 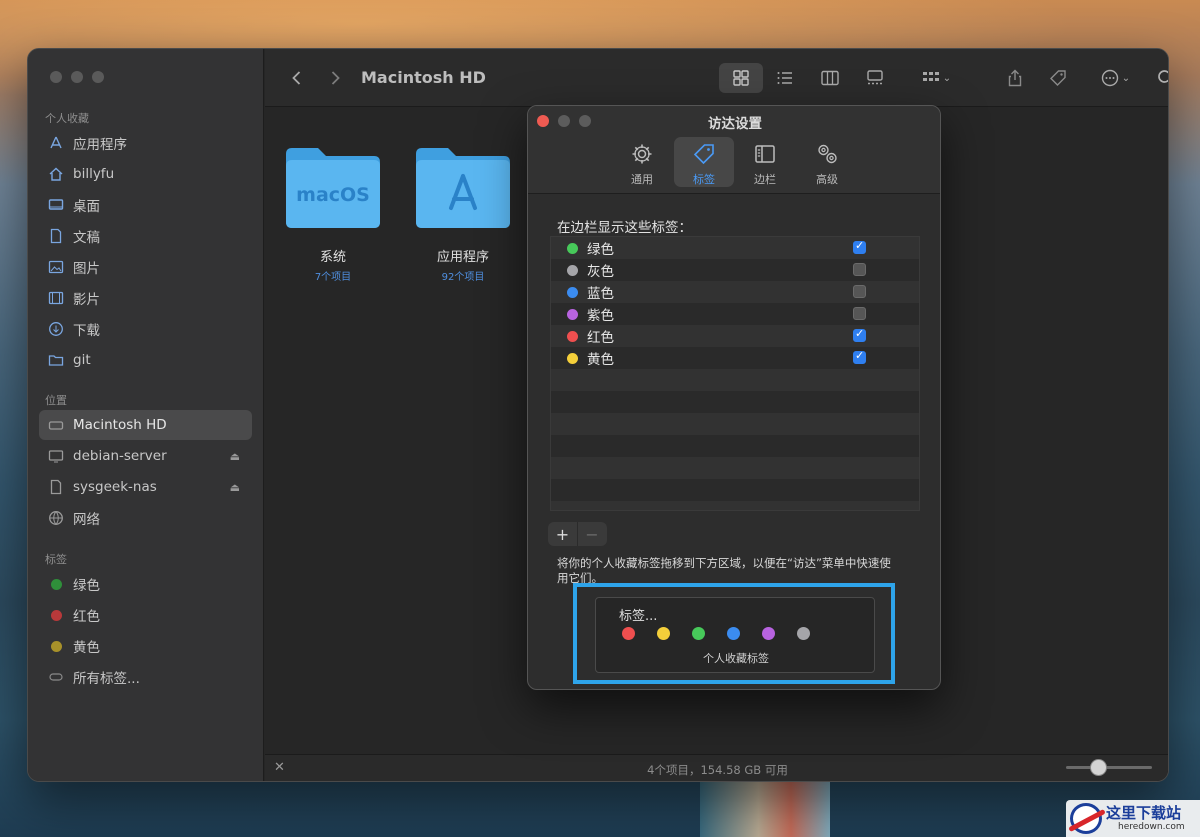 What do you see at coordinates (86, 300) in the screenshot?
I see `sidebar-item-label: 影片` at bounding box center [86, 300].